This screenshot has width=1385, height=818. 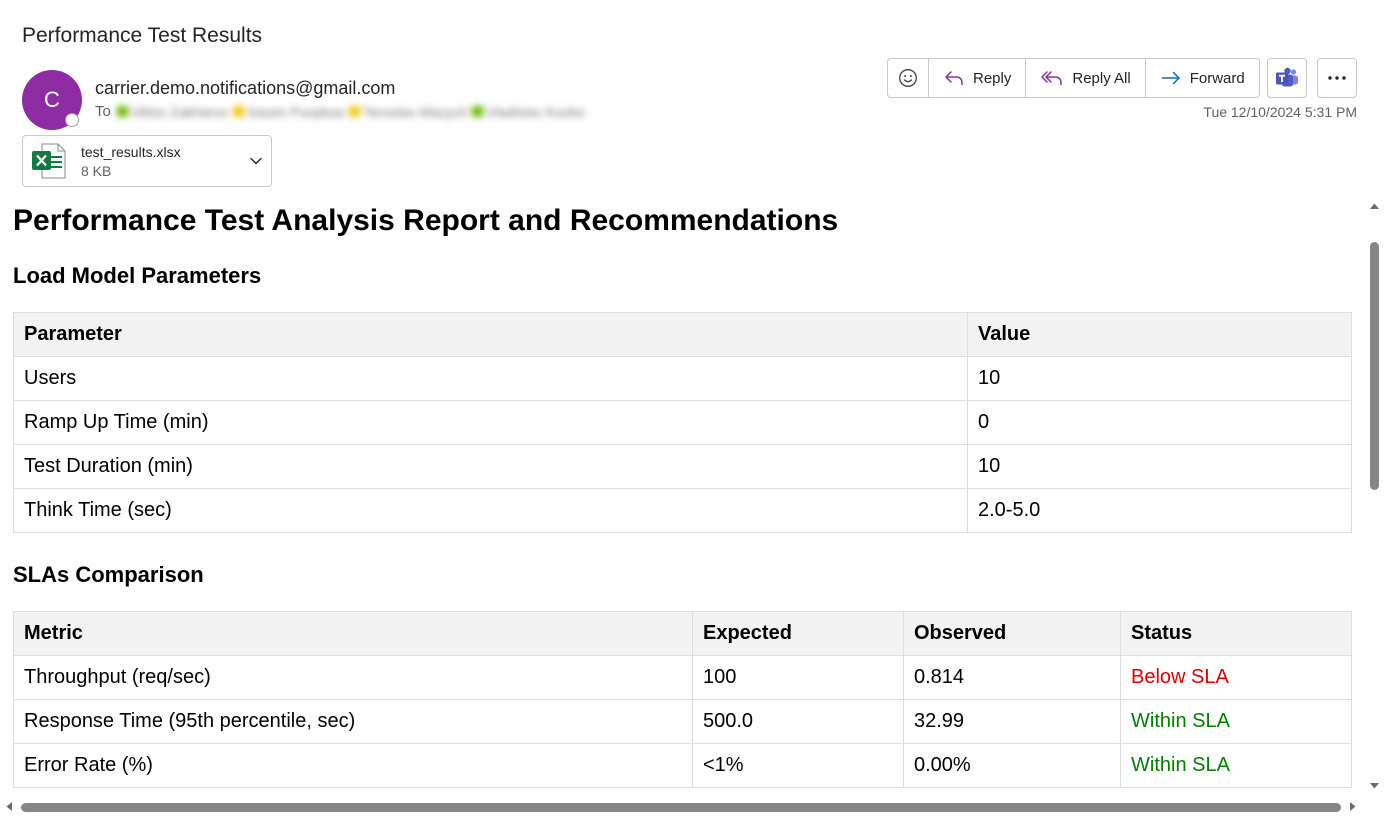 I want to click on table-cell: <1%, so click(x=798, y=765).